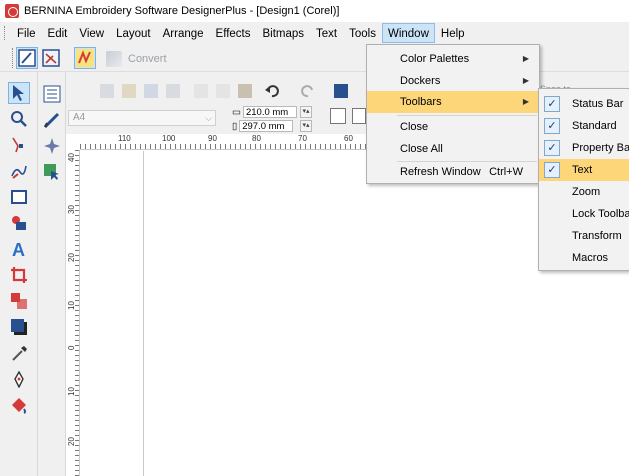  What do you see at coordinates (584, 236) in the screenshot?
I see `toolbar-item-transform: Transform` at bounding box center [584, 236].